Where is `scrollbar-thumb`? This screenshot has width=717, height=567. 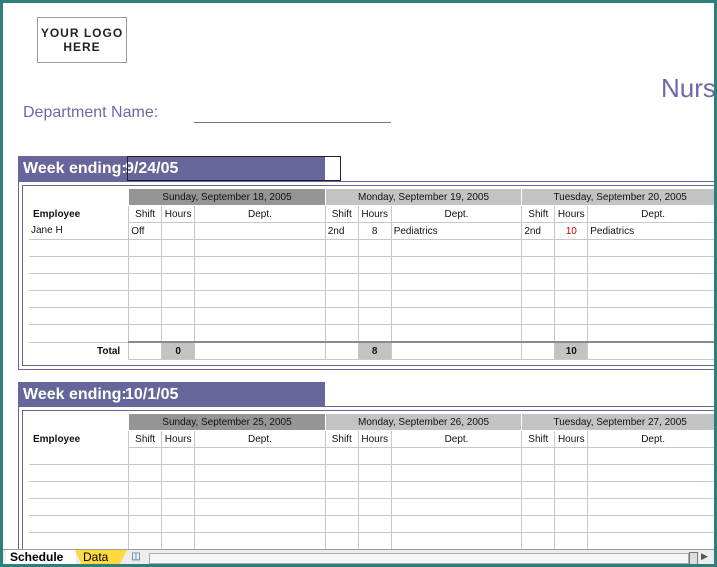
scrollbar-thumb is located at coordinates (693, 558).